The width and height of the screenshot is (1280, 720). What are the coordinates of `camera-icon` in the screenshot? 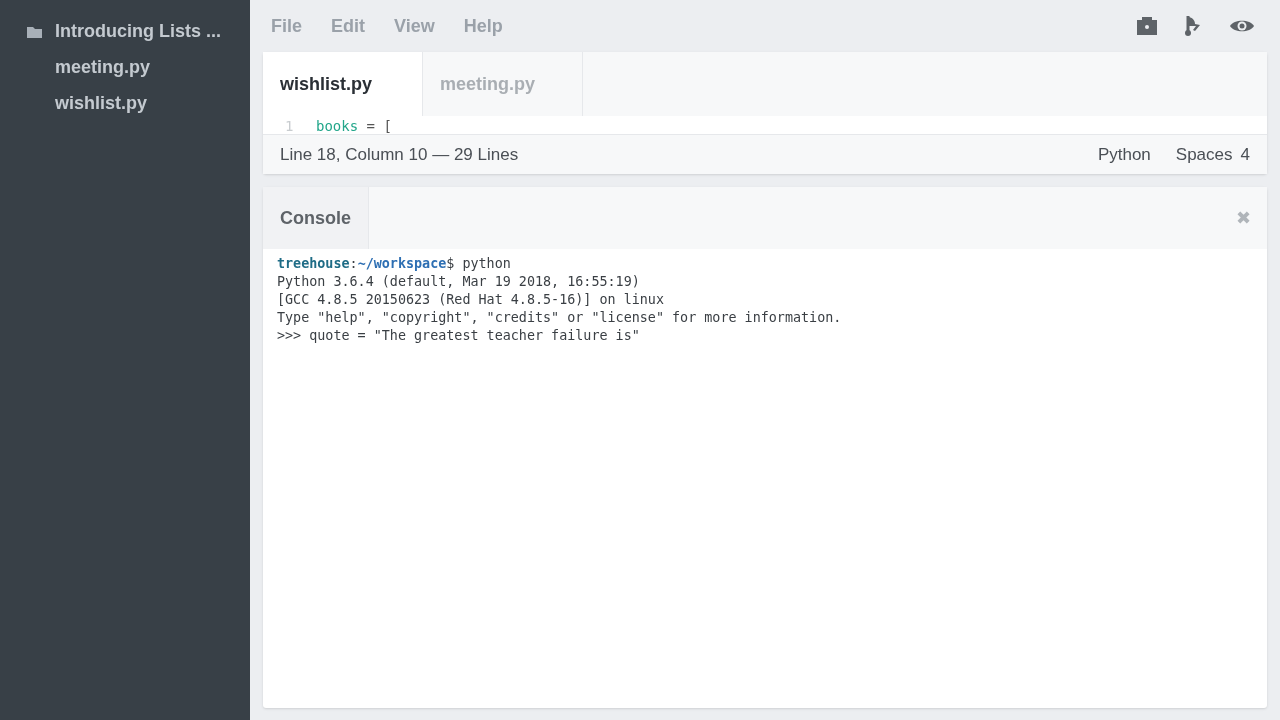 It's located at (1147, 26).